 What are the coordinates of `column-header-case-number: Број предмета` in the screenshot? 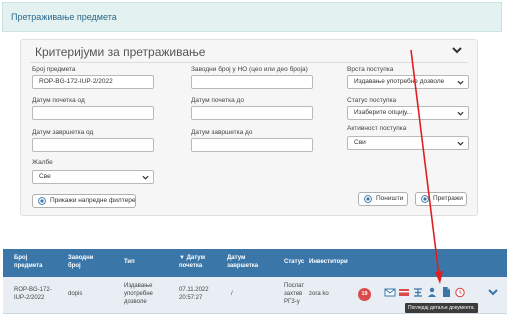 It's located at (34, 262).